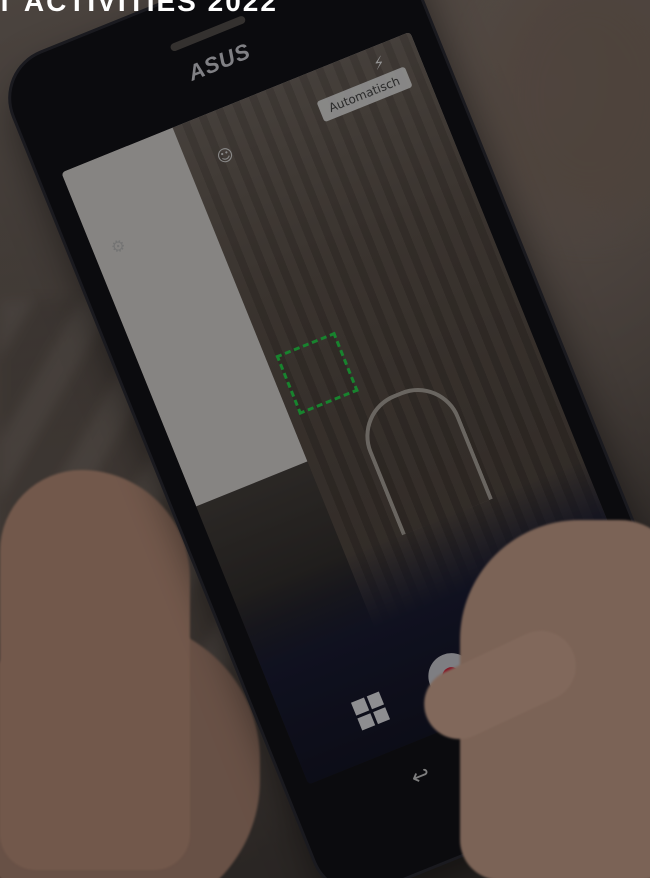 The height and width of the screenshot is (878, 650). Describe the element at coordinates (95, 670) in the screenshot. I see `left-thumb` at that location.